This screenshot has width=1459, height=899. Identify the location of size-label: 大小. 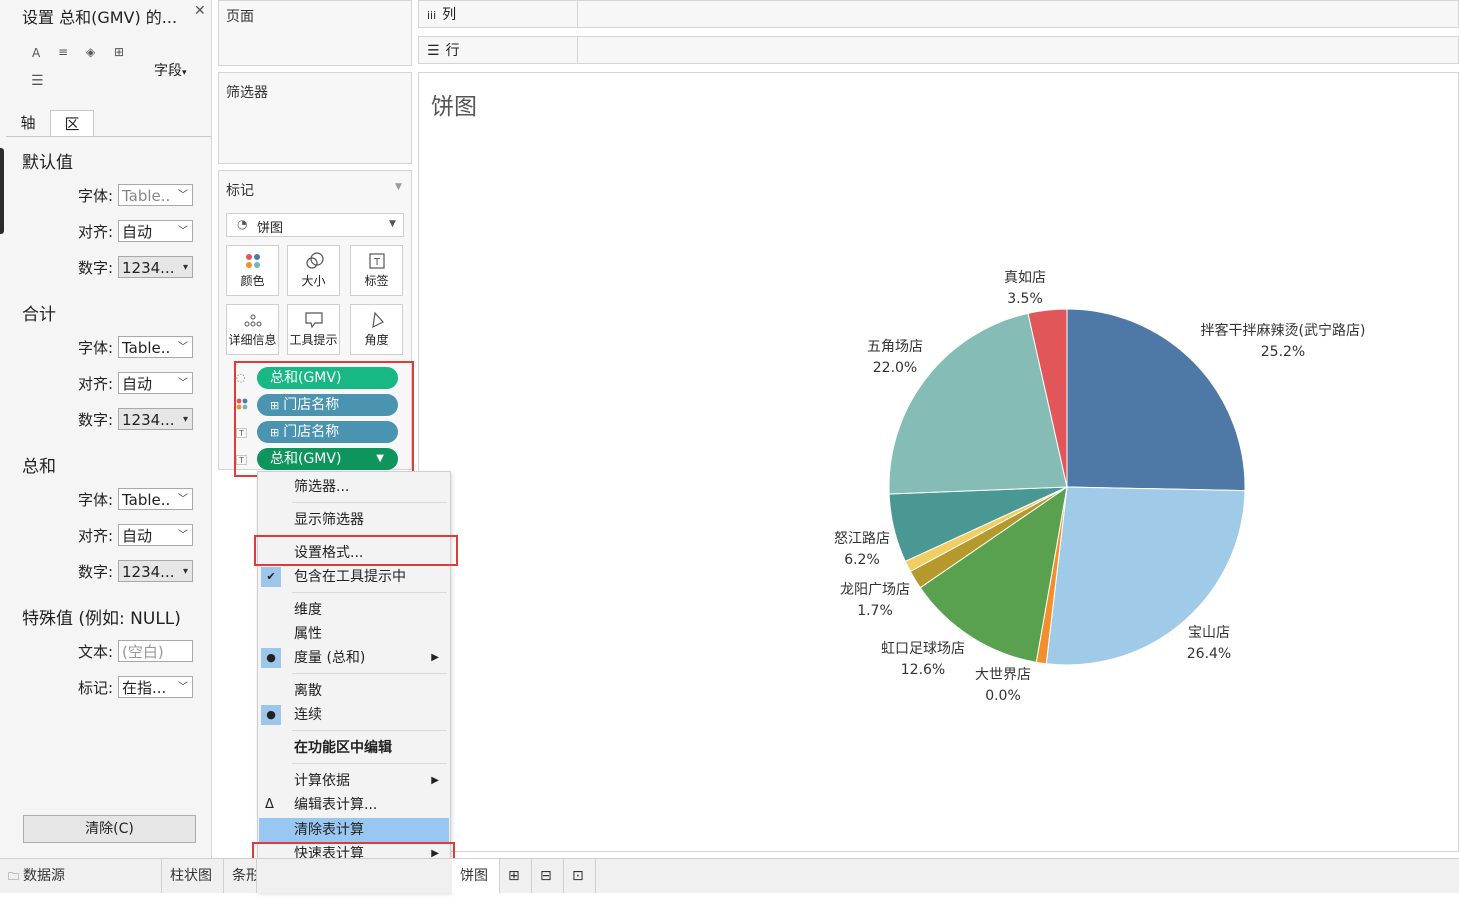
(313, 281).